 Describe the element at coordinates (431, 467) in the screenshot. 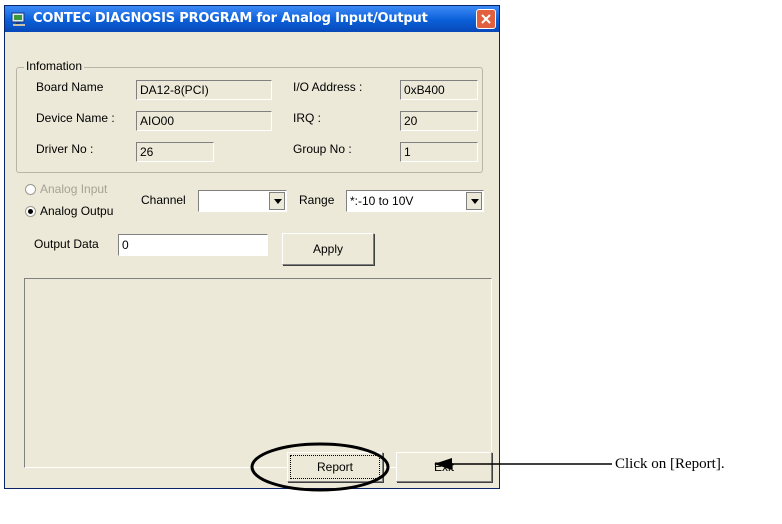

I see `annotation-overlay` at that location.